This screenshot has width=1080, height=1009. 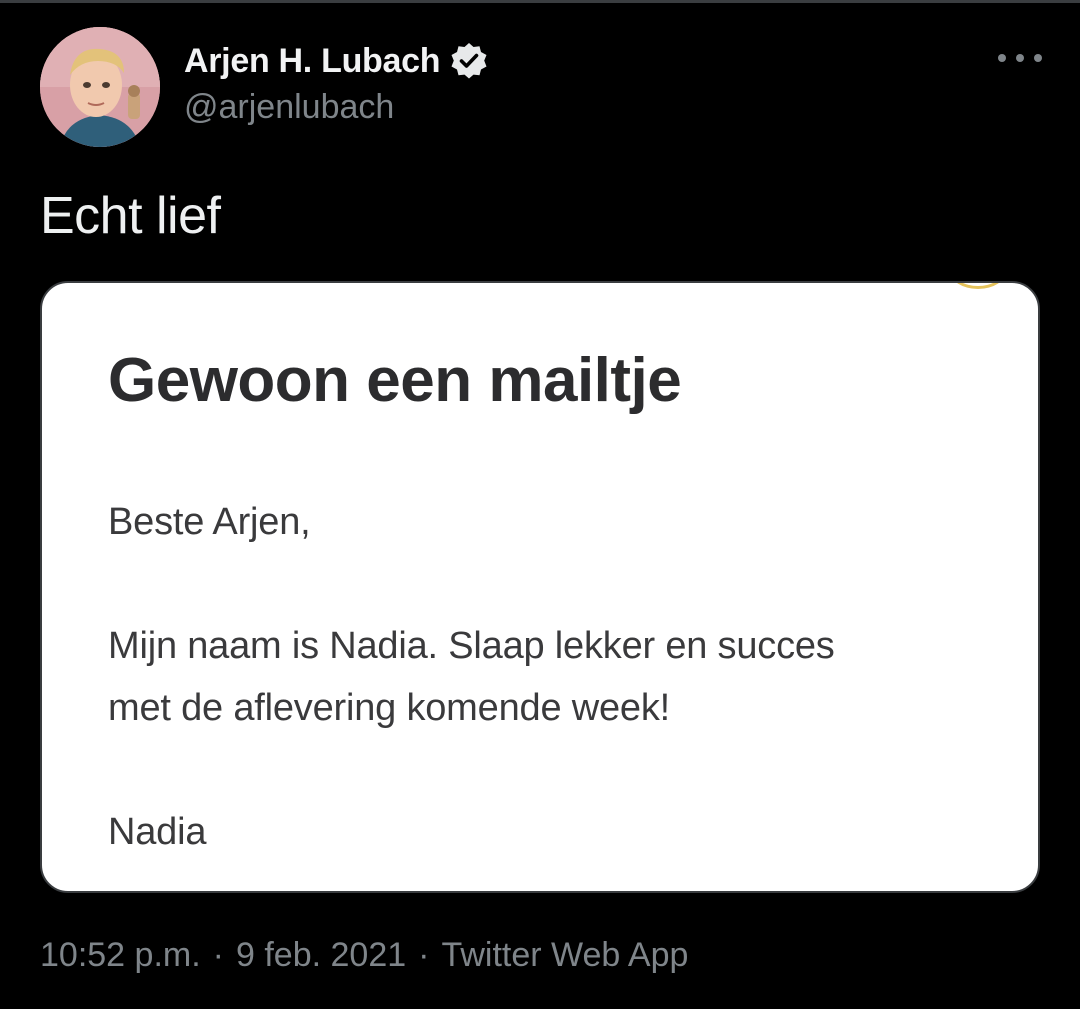 I want to click on mail-greeting: Beste Arjen,, so click(x=209, y=522).